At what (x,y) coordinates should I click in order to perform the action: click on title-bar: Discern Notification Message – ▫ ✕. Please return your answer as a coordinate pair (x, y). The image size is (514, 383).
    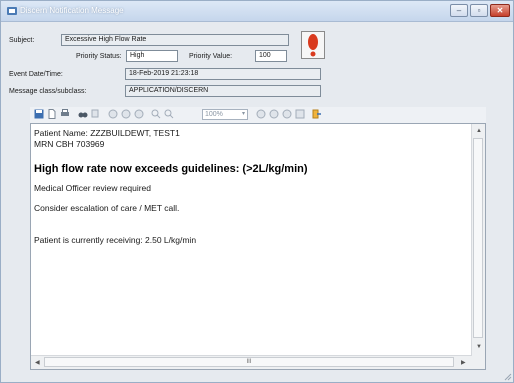
    Looking at the image, I should click on (257, 11).